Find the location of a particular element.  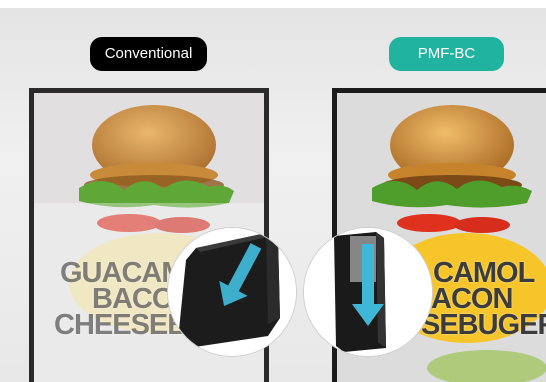

conventional-badge: Conventional is located at coordinates (148, 54).